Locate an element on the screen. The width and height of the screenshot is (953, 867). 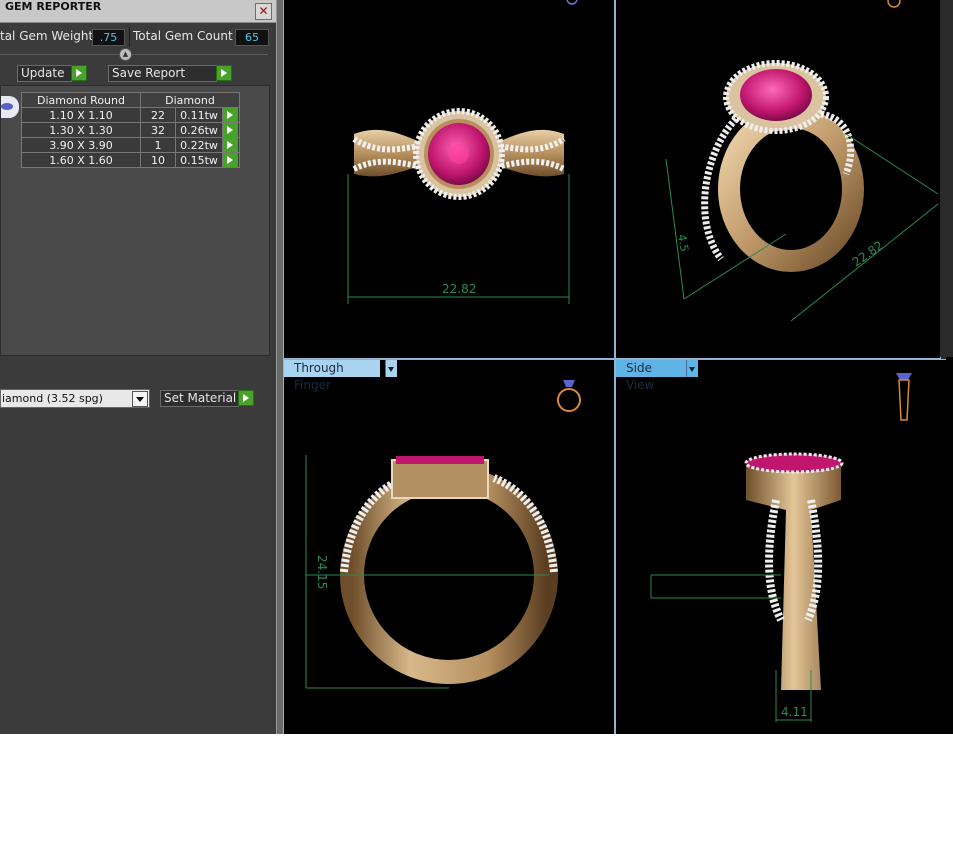
panel-title: GEM REPORTER is located at coordinates (53, 6).